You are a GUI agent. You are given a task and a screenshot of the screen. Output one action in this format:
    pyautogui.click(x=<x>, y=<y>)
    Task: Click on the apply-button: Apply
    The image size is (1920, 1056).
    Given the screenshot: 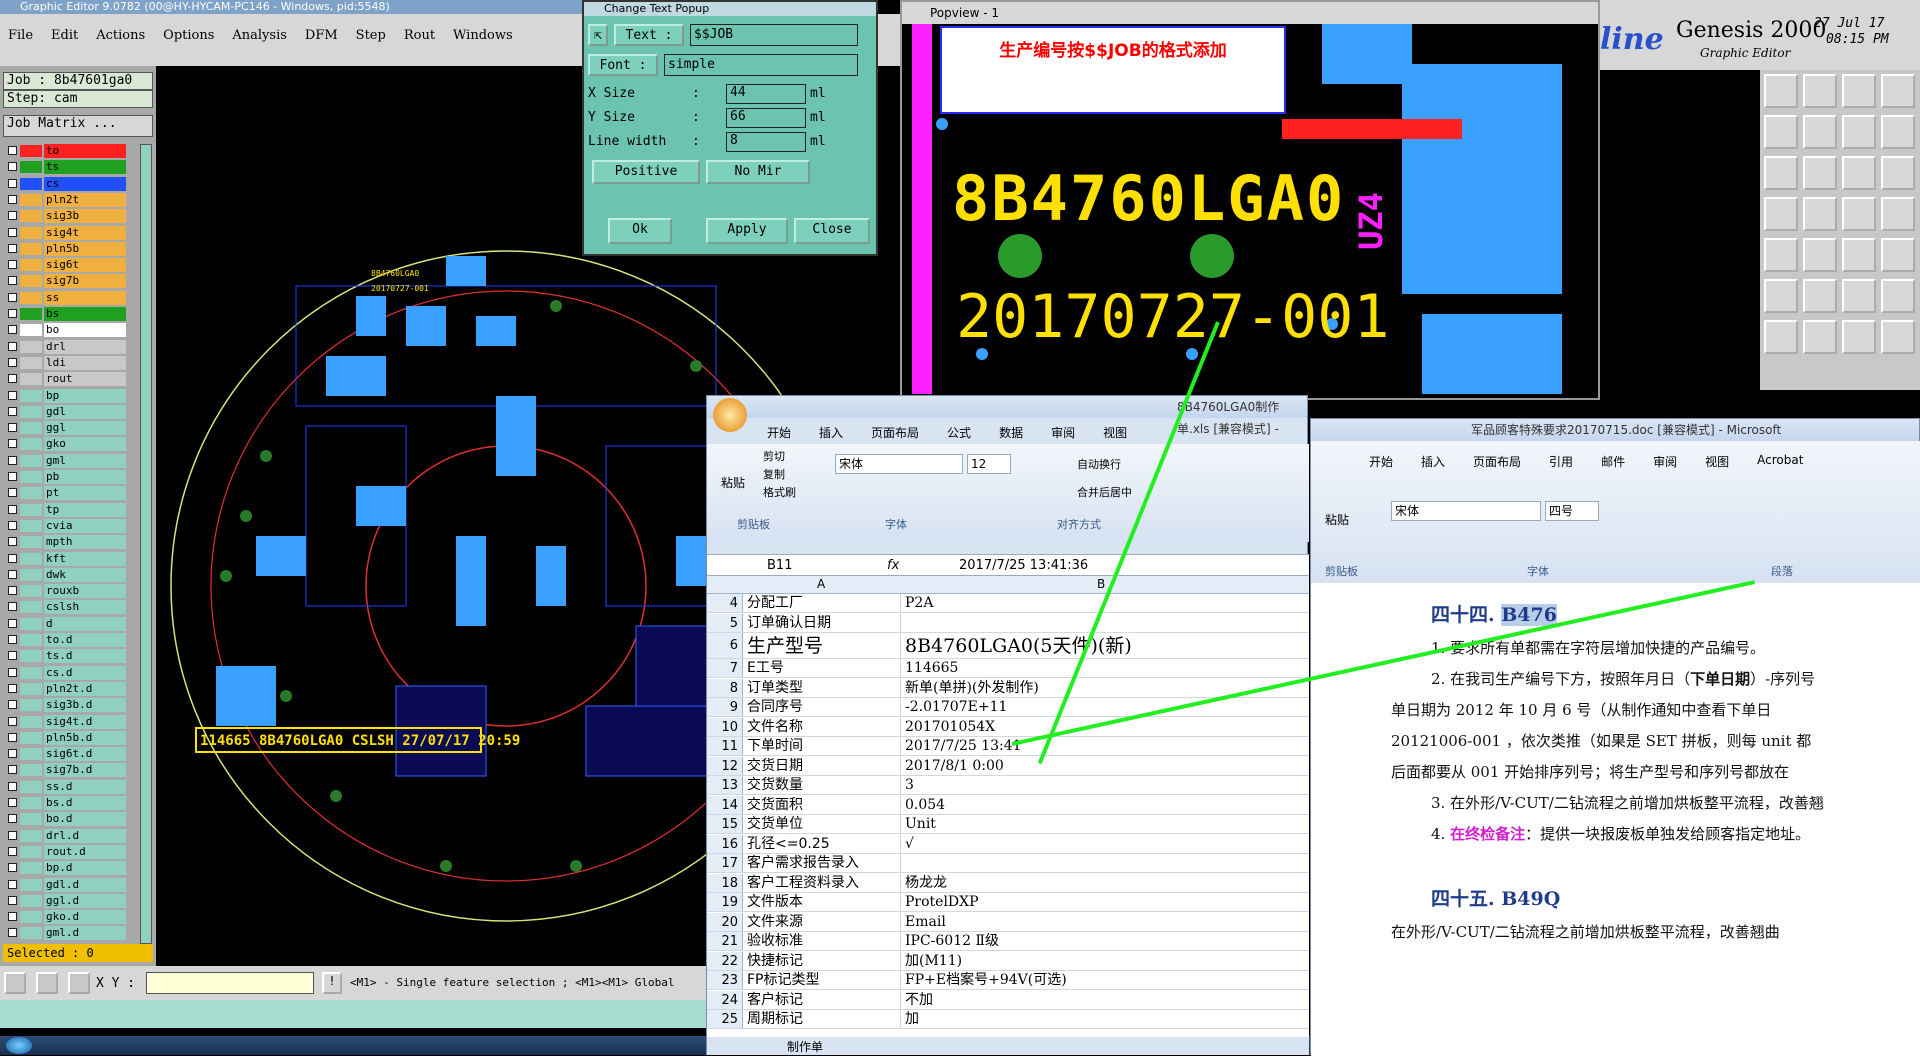 What is the action you would take?
    pyautogui.click(x=747, y=231)
    